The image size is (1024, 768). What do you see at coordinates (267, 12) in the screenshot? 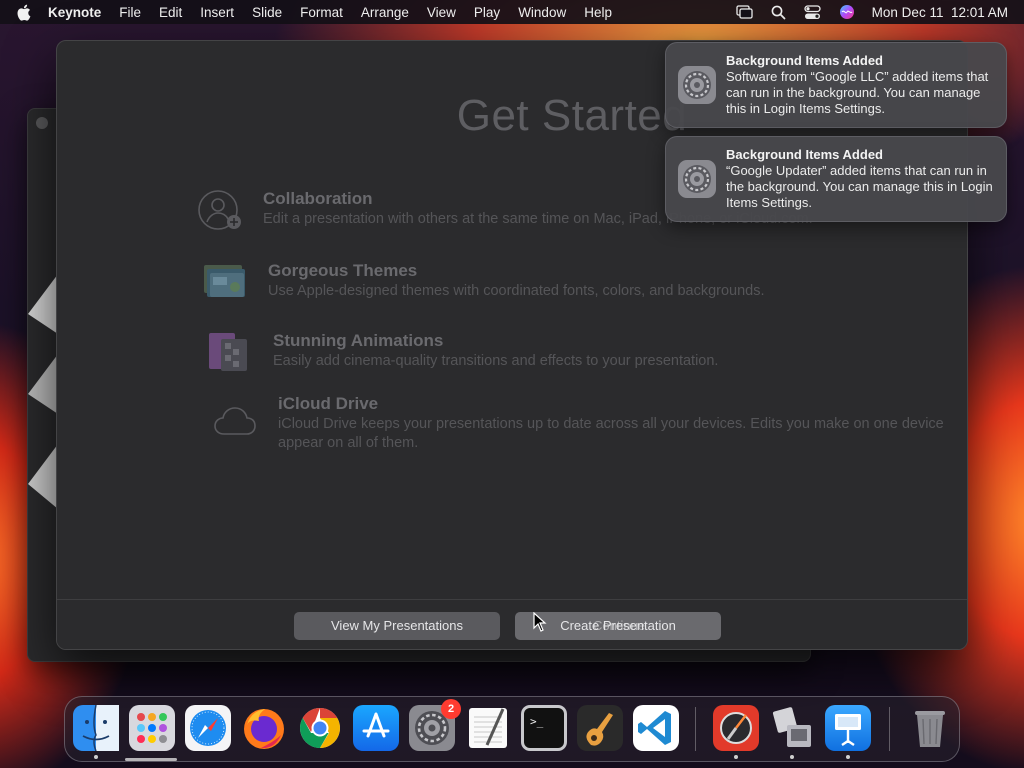
I see `menu-slide: Slide` at bounding box center [267, 12].